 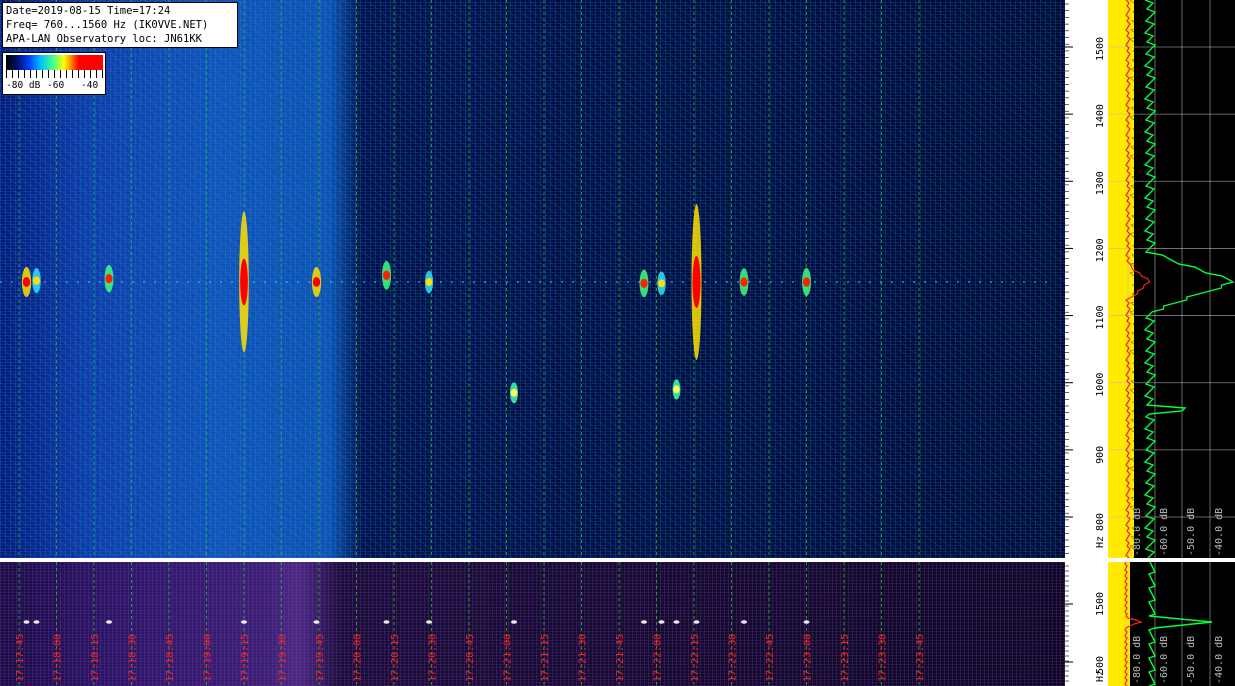 I want to click on info-frequency: Freq= 760...1560 Hz (IK0VVE.NET), so click(x=107, y=25).